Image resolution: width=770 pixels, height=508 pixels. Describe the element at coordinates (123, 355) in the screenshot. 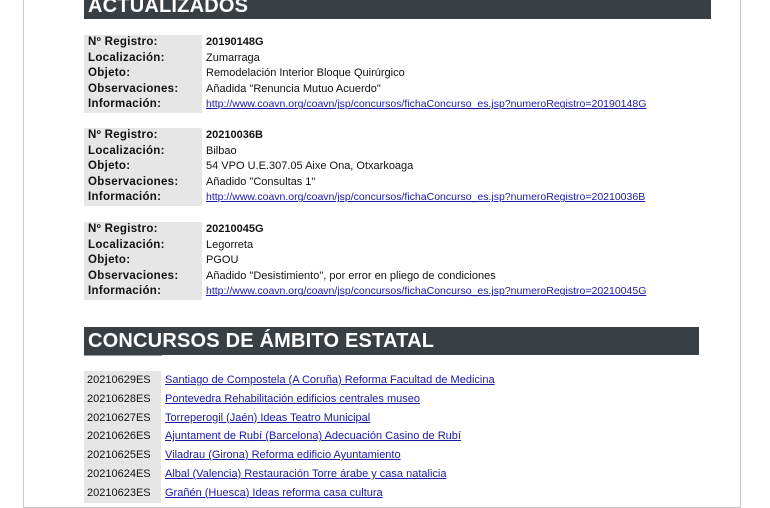

I see `divider` at that location.